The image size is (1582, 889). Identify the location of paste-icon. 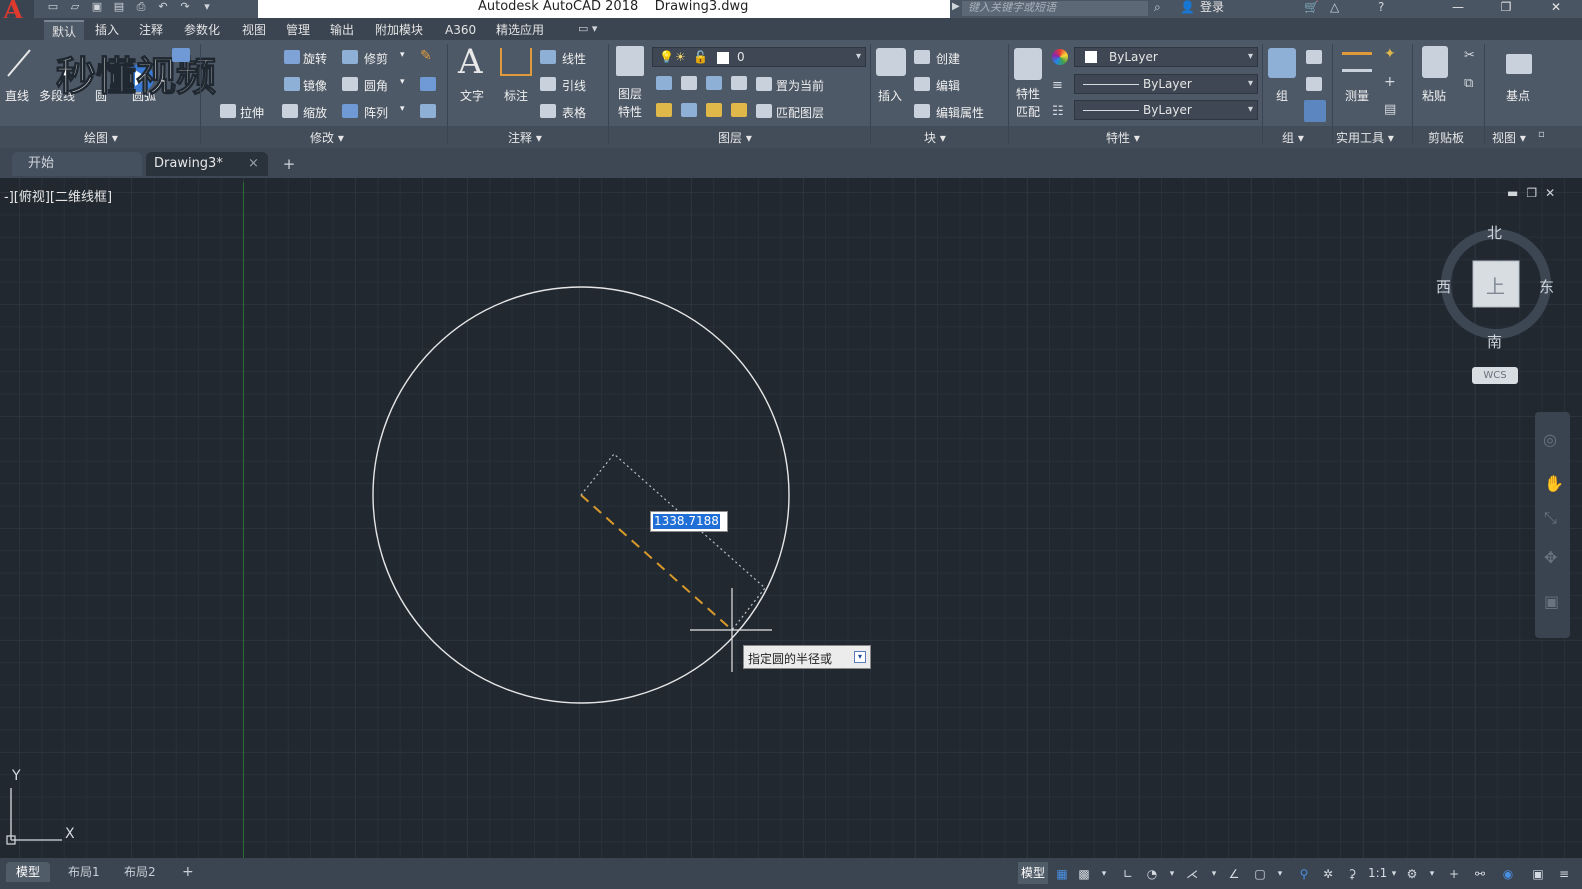
(1435, 62).